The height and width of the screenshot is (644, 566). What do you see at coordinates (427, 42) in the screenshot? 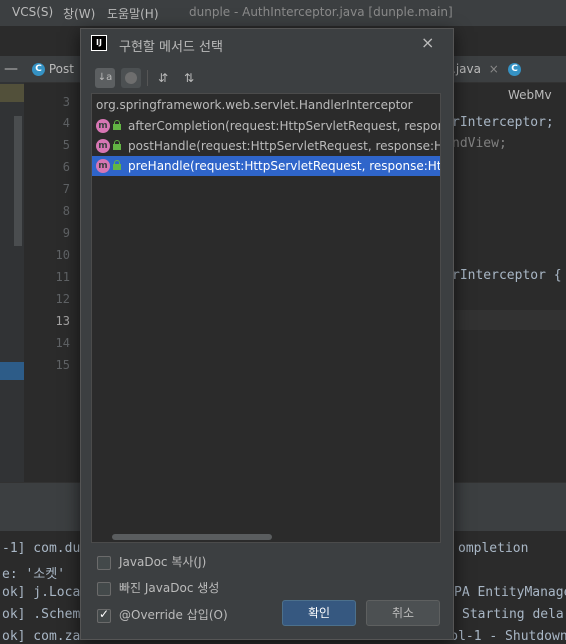
I see `close-icon: ×` at bounding box center [427, 42].